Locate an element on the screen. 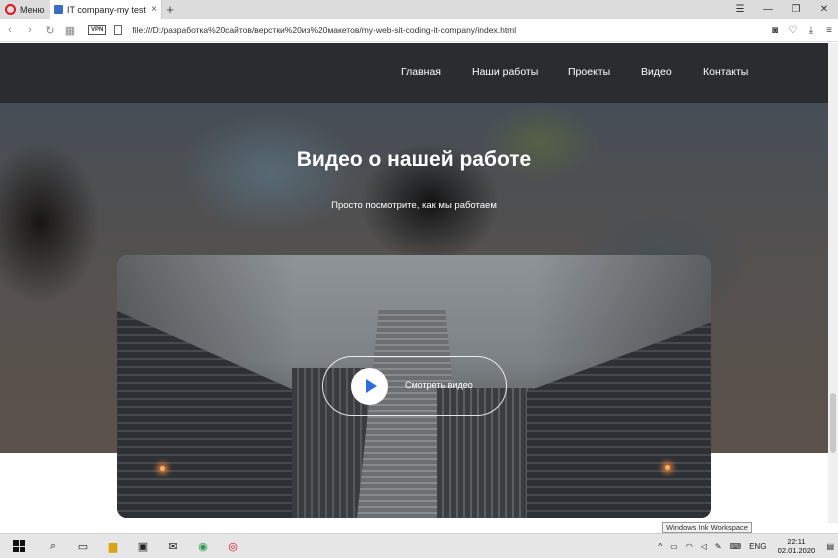 The image size is (838, 558). notifications-icon: ▤ is located at coordinates (830, 546).